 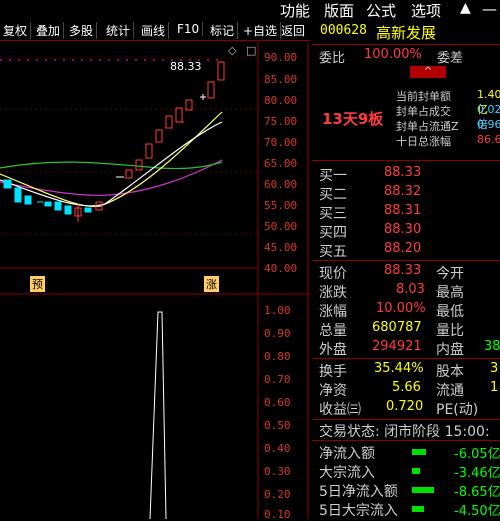 I want to click on high-price-label: 88.33, so click(x=186, y=66).